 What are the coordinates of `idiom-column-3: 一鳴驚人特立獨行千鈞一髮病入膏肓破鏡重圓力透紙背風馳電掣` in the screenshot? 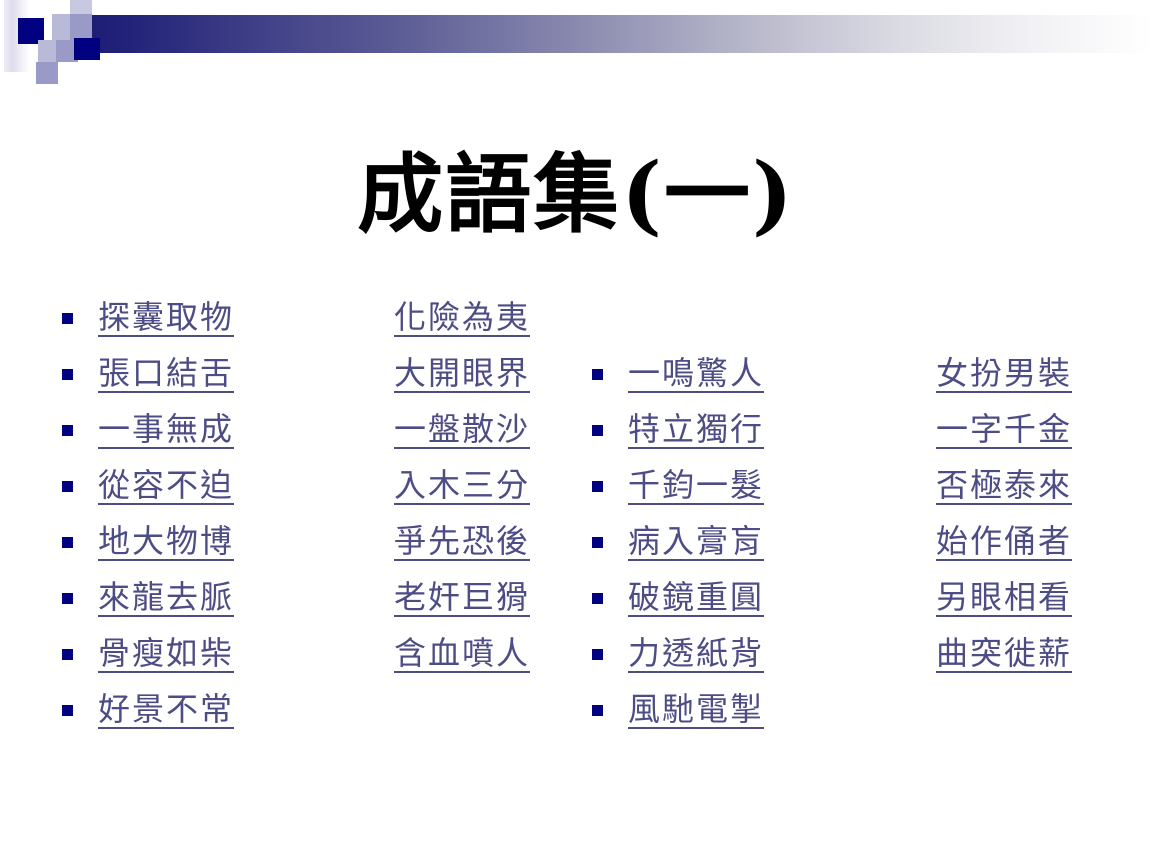 It's located at (717, 542).